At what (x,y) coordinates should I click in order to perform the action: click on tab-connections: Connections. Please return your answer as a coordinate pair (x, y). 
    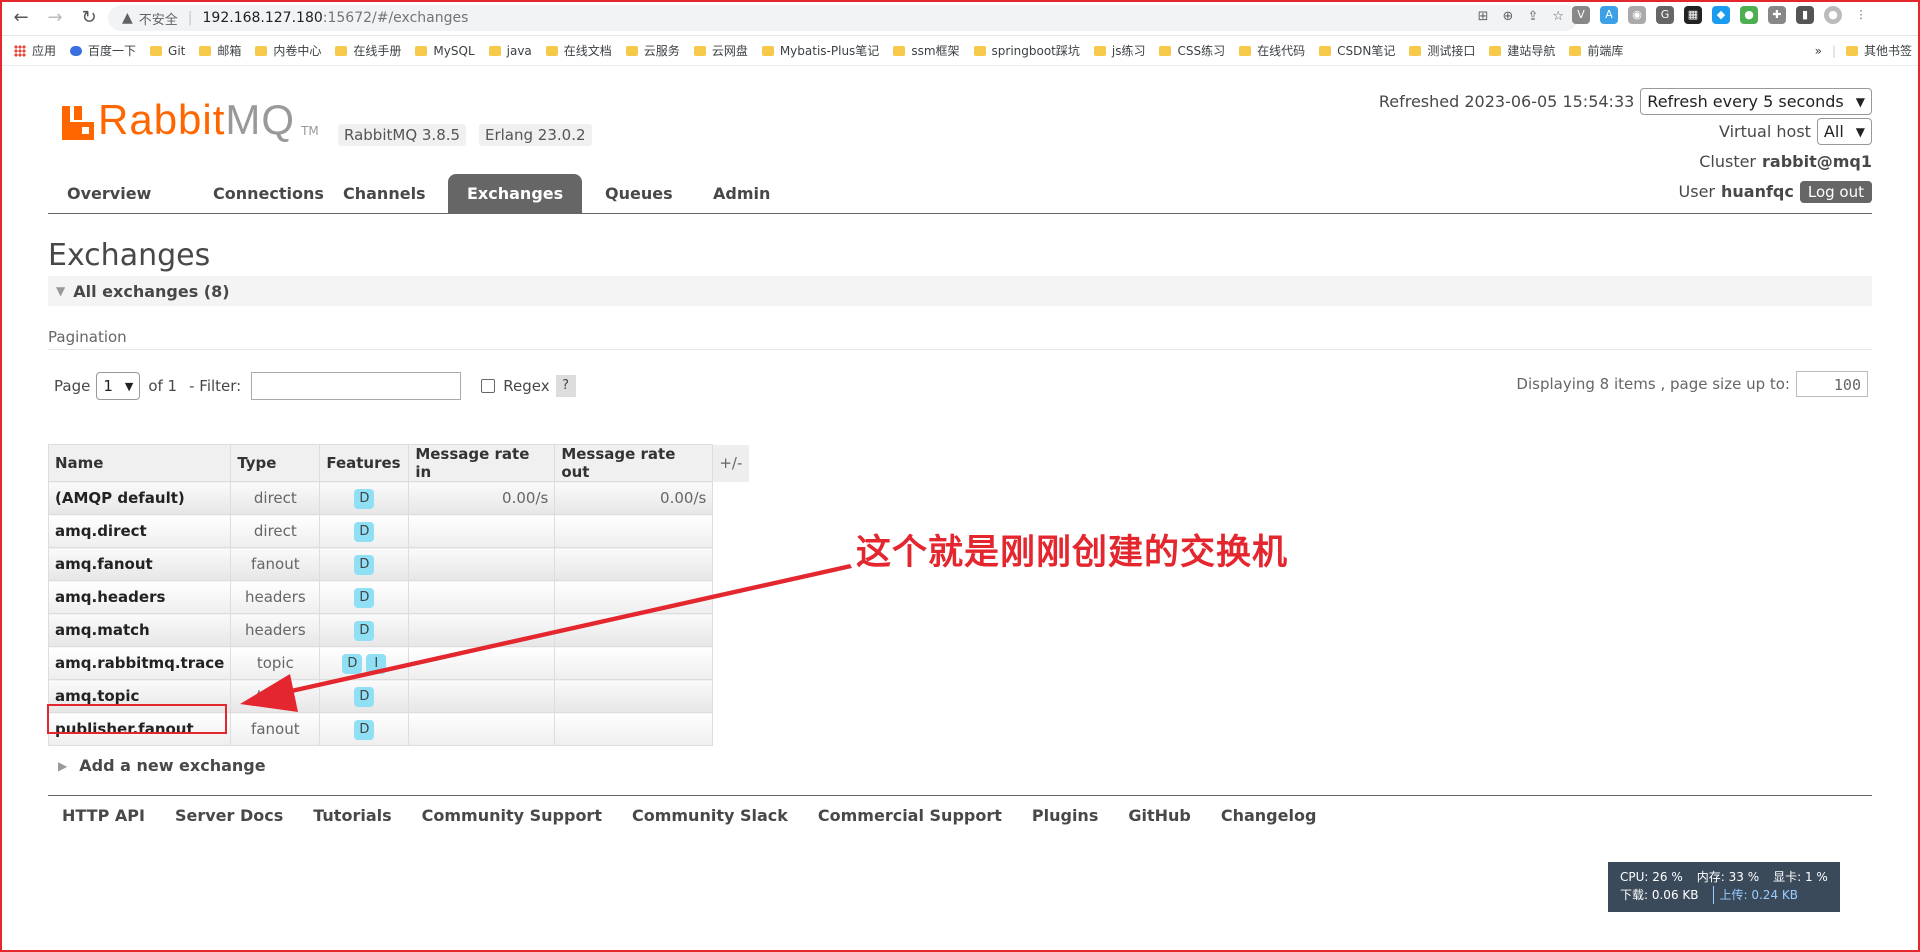
    Looking at the image, I should click on (268, 194).